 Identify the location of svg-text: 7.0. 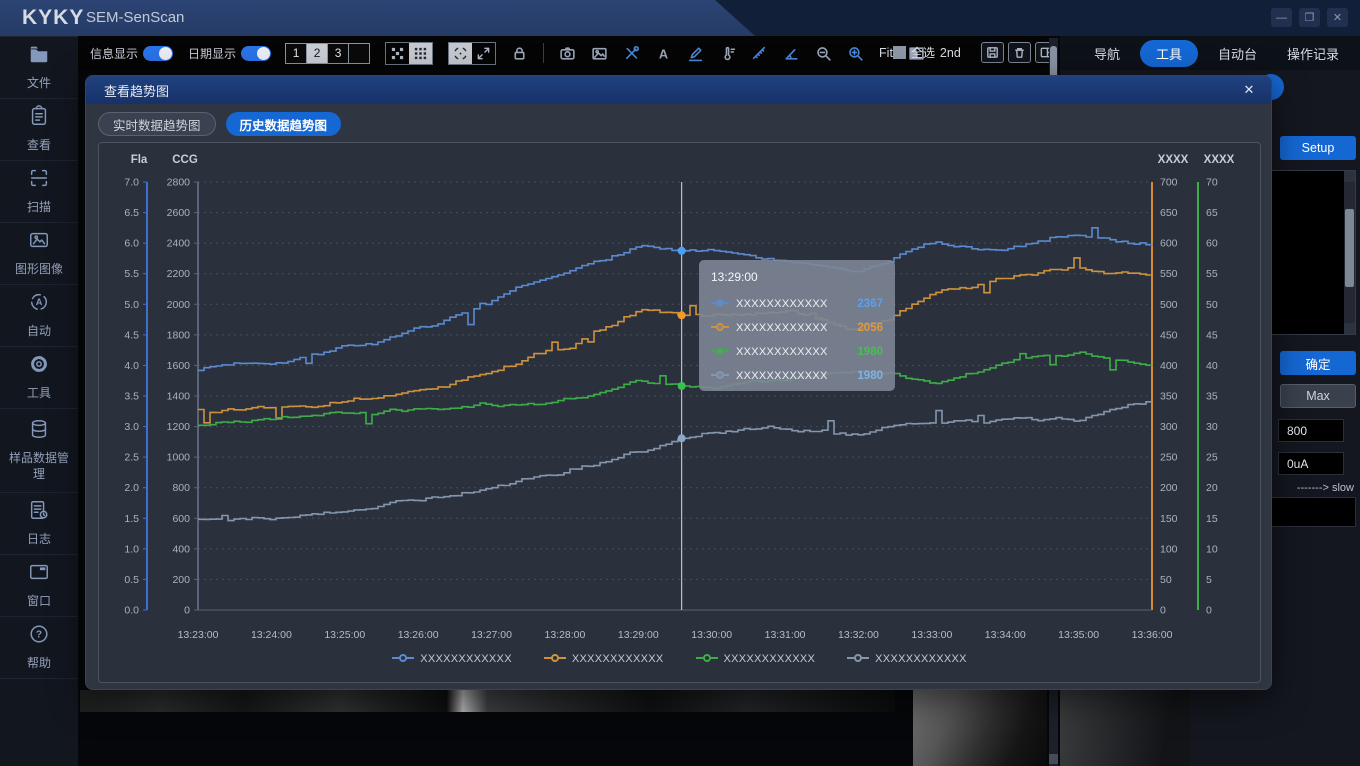
(131, 183).